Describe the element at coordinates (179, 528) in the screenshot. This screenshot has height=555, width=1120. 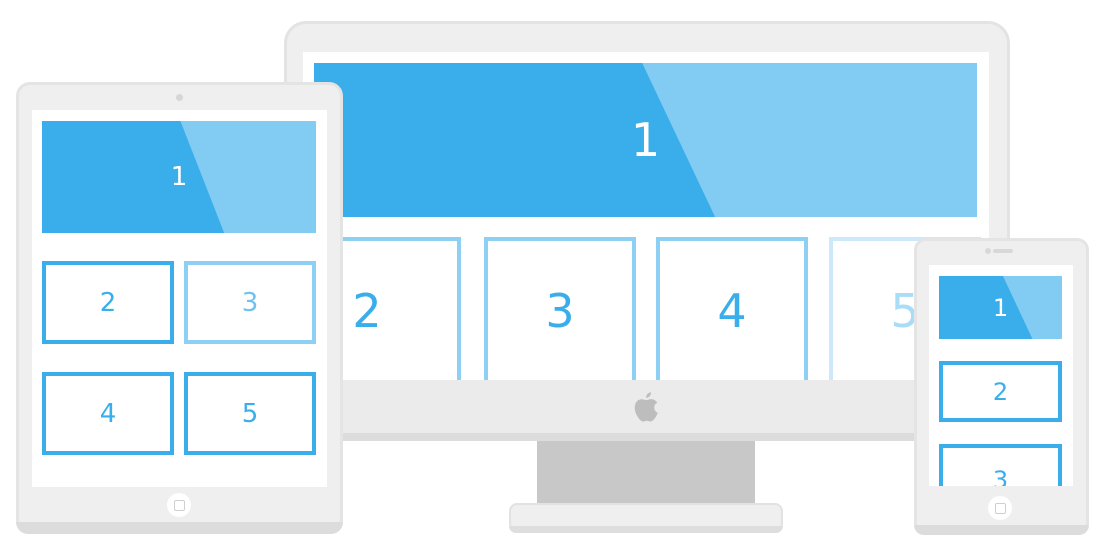
I see `tablet-shadow` at that location.